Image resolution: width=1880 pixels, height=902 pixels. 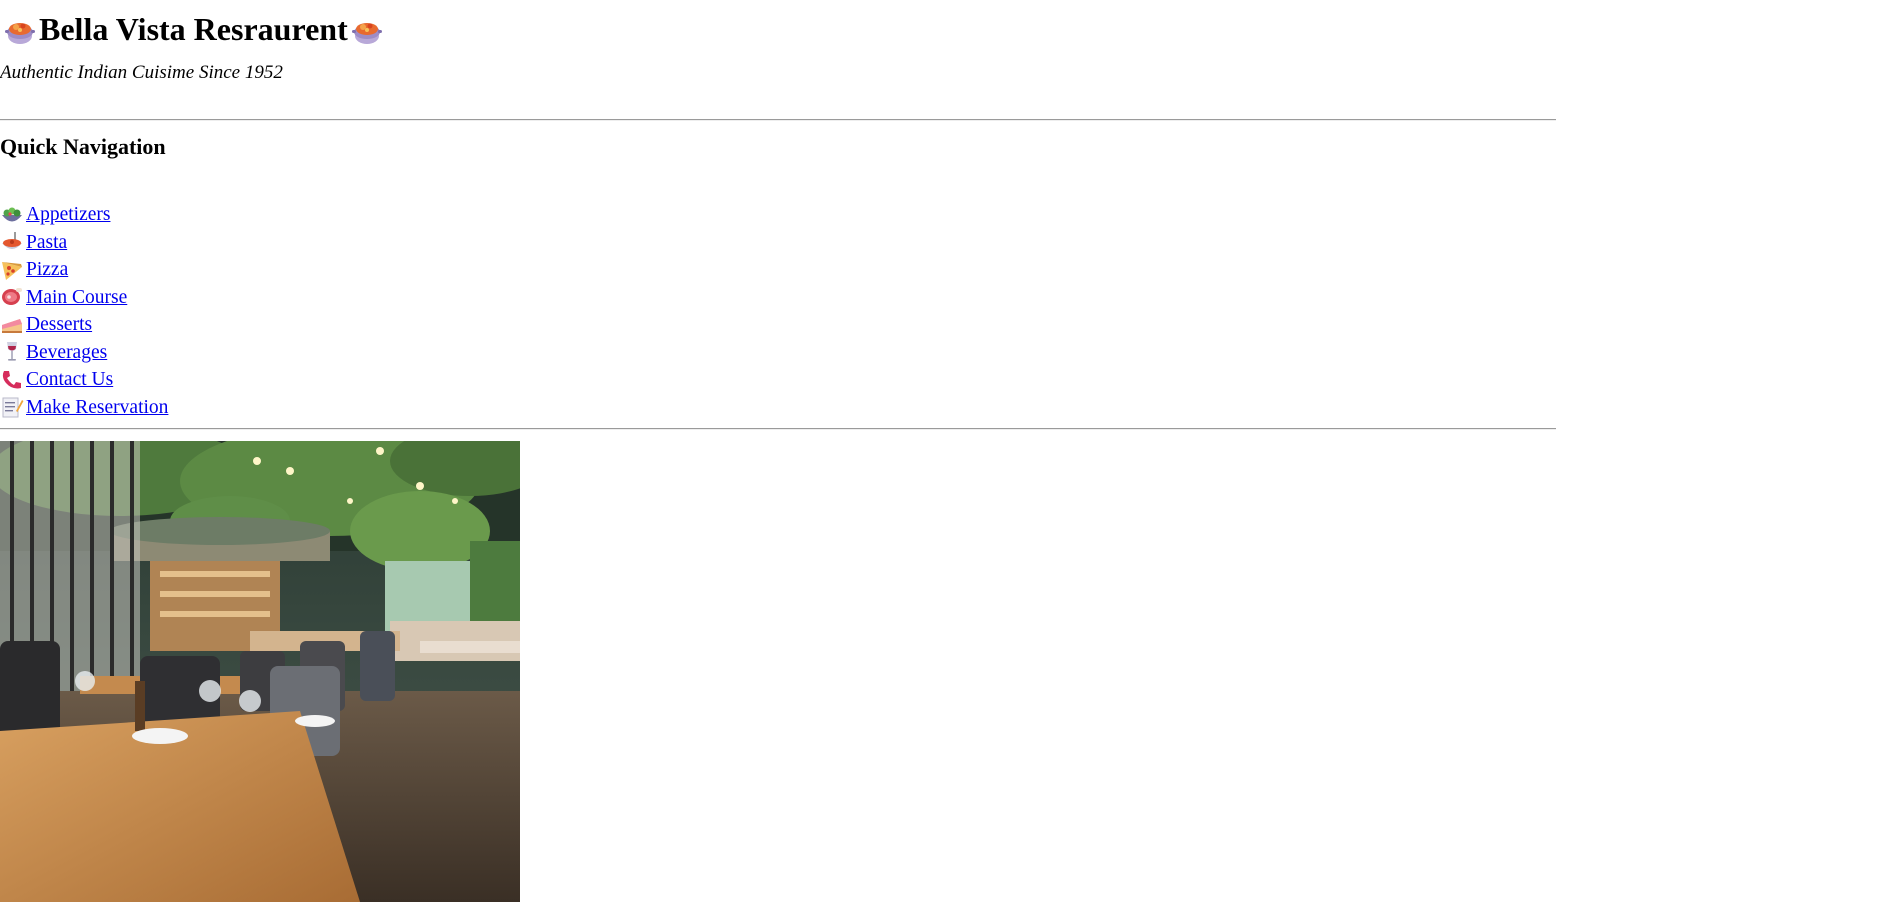 What do you see at coordinates (77, 297) in the screenshot?
I see `nav-label: Main Course` at bounding box center [77, 297].